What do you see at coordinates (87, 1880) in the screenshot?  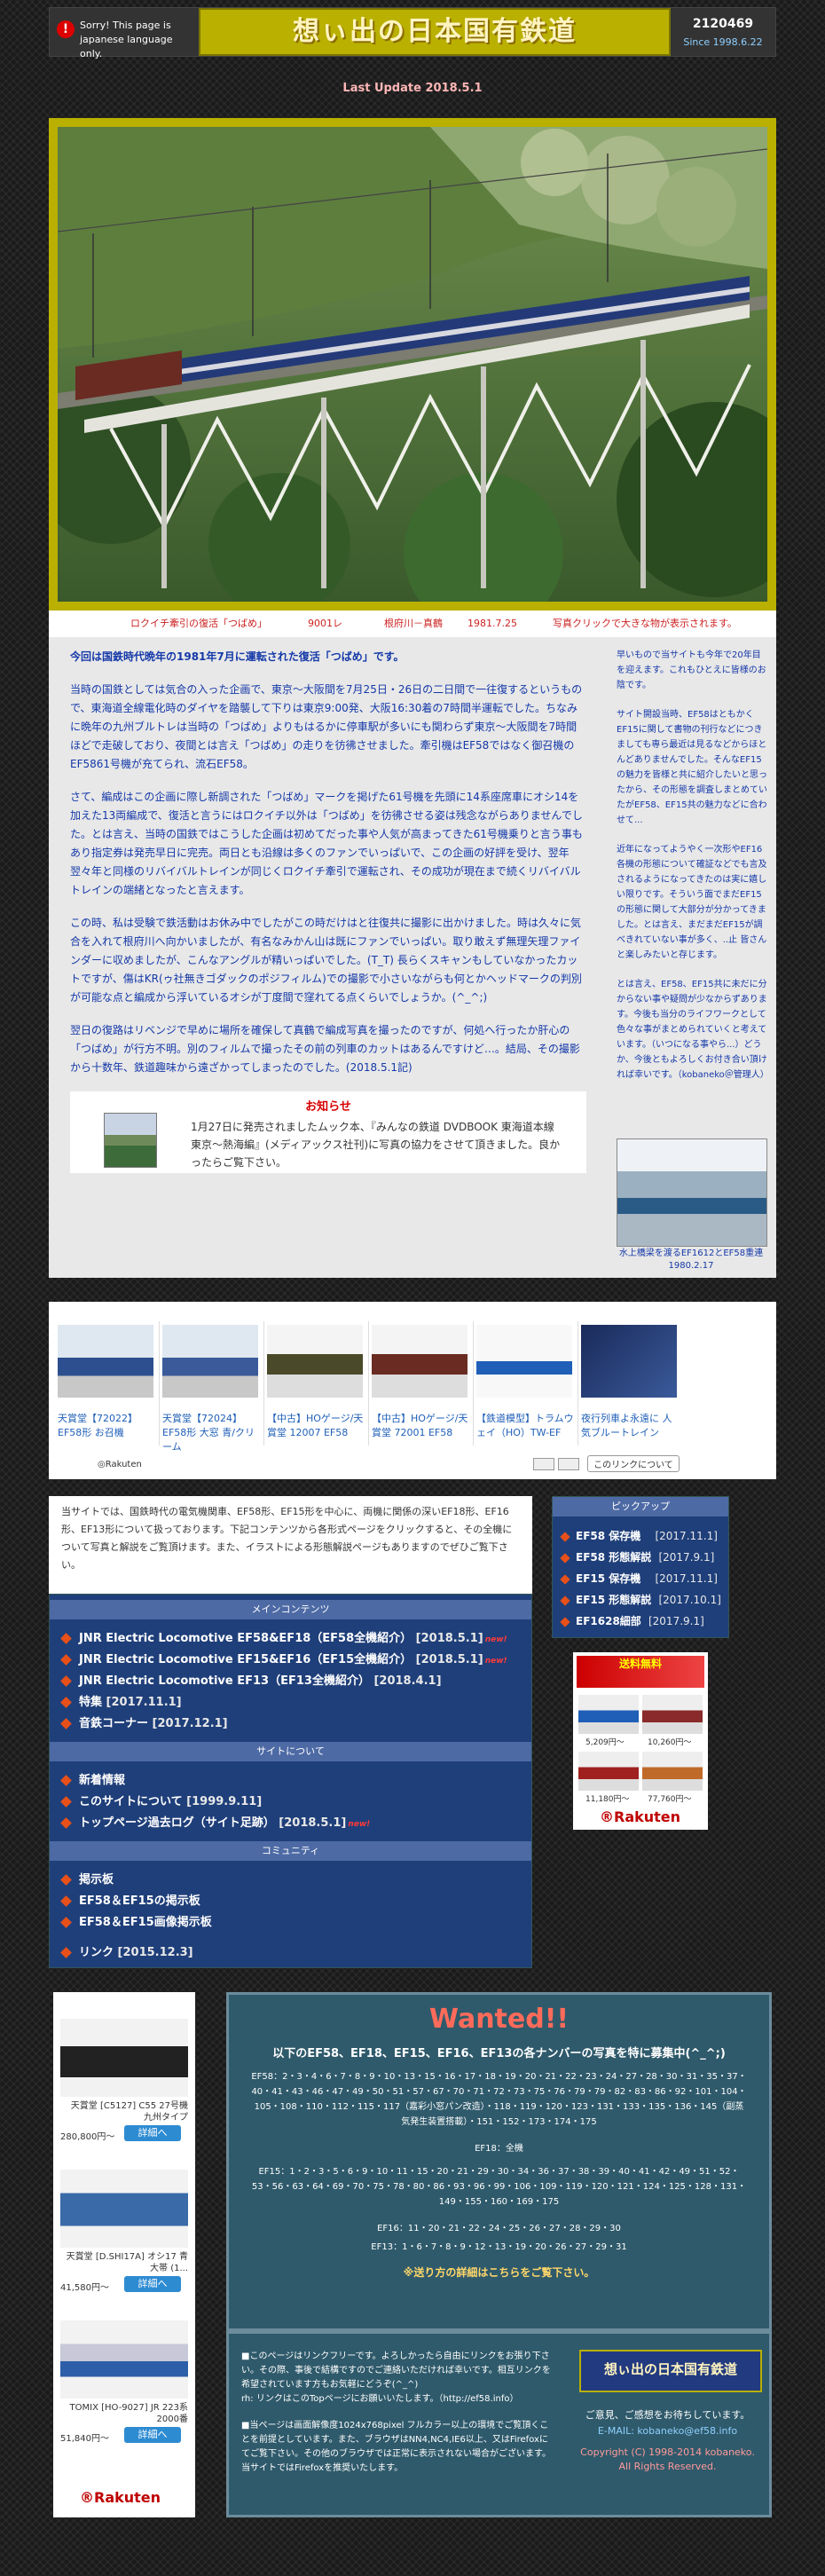 I see `menu-item-bbs: 掲示板` at bounding box center [87, 1880].